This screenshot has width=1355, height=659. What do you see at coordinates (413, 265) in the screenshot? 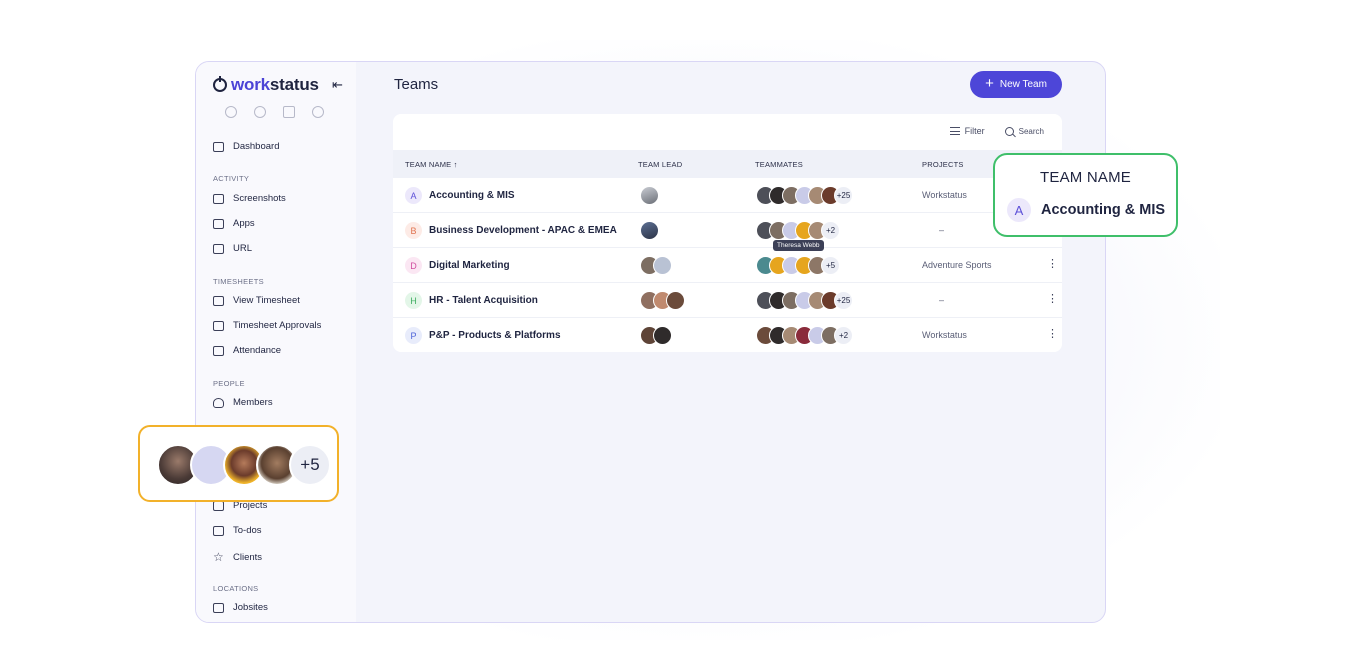
I see `team-initial: D` at bounding box center [413, 265].